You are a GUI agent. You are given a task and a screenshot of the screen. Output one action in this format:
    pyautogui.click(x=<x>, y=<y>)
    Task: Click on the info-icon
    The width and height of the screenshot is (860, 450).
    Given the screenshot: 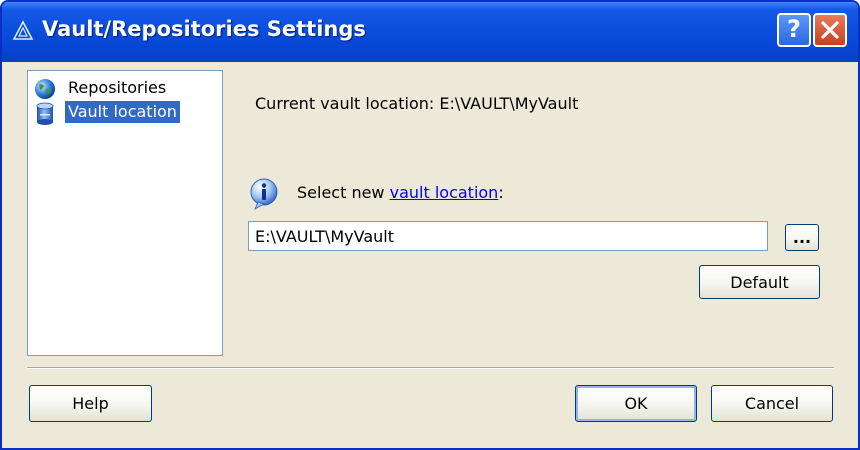 What is the action you would take?
    pyautogui.click(x=265, y=196)
    